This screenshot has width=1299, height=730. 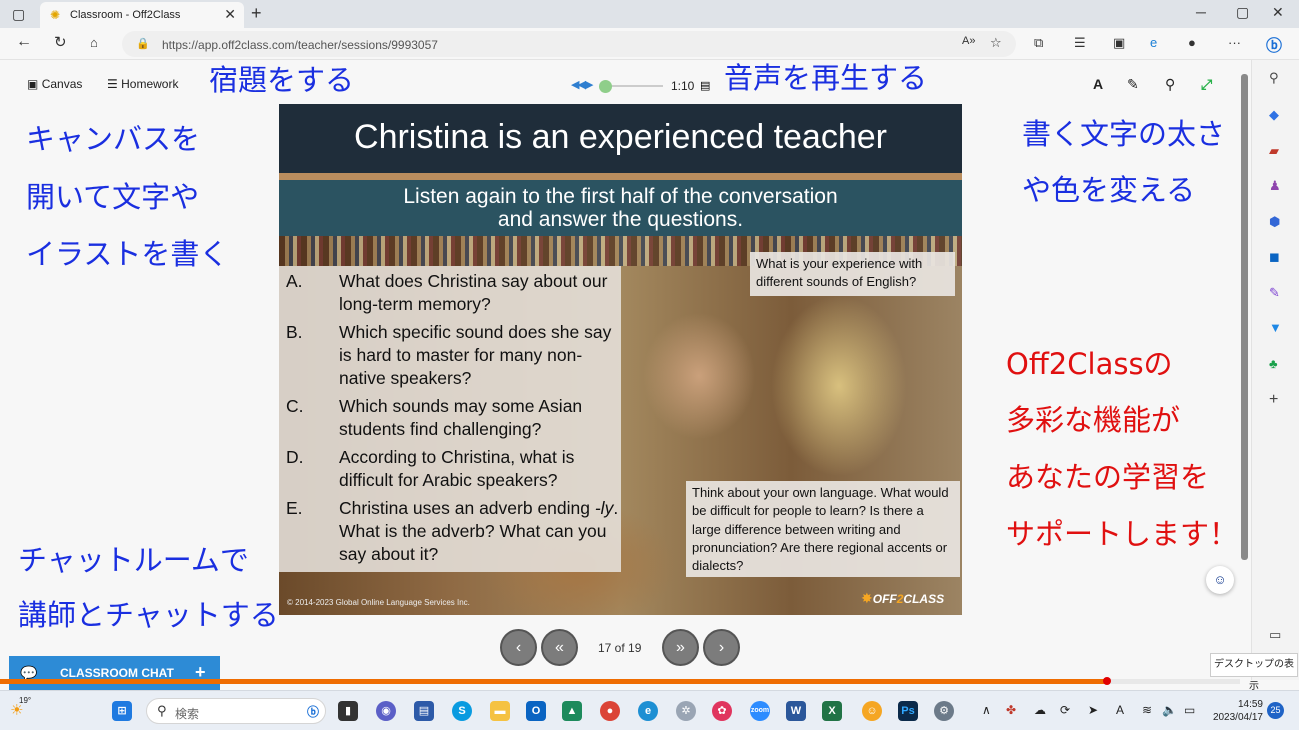 I want to click on assistant-bot-button: ☺, so click(x=1220, y=580).